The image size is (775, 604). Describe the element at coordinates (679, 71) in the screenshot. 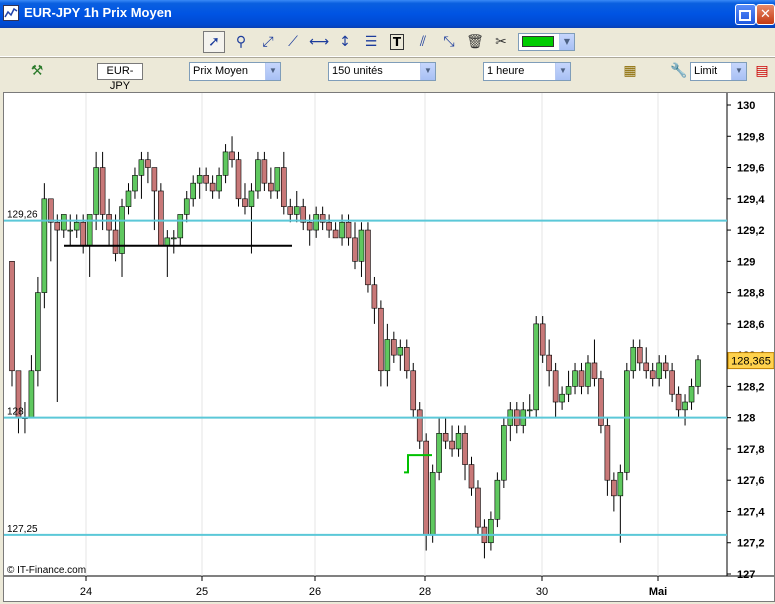

I see `order-tool-button: 🔧` at that location.